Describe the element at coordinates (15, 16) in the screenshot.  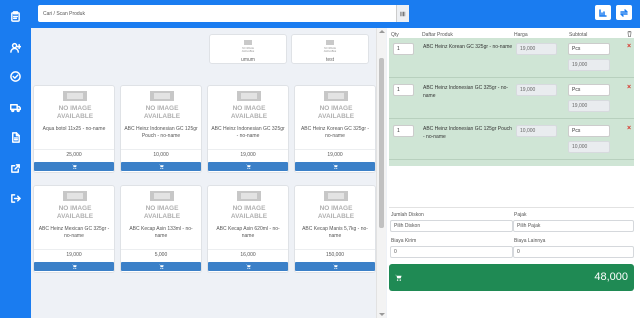
I see `clipboard-icon` at that location.